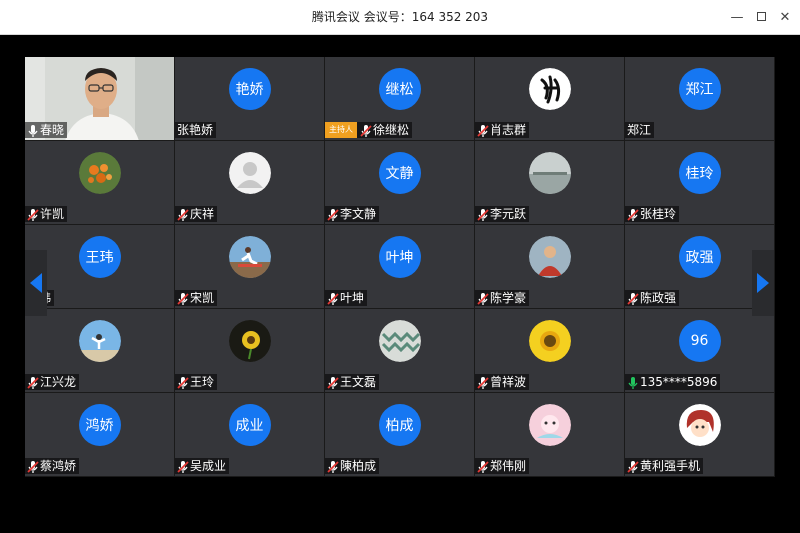 This screenshot has width=800, height=533. Describe the element at coordinates (658, 214) in the screenshot. I see `participant-name: 张桂玲` at that location.